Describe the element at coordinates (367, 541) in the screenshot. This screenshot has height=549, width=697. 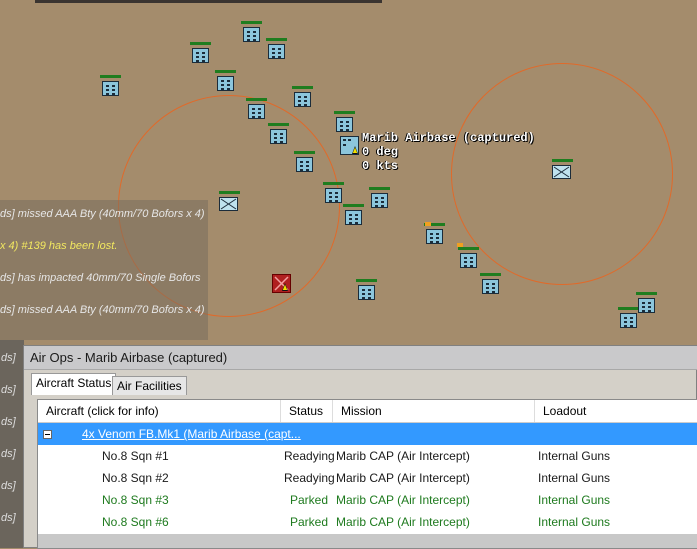
I see `table-scroll-area` at that location.